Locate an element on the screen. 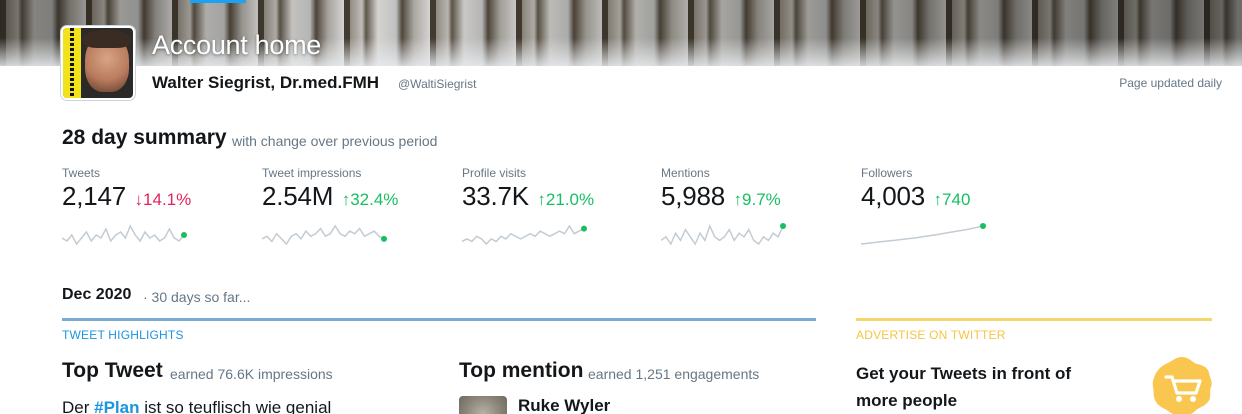  section-divider is located at coordinates (439, 319).